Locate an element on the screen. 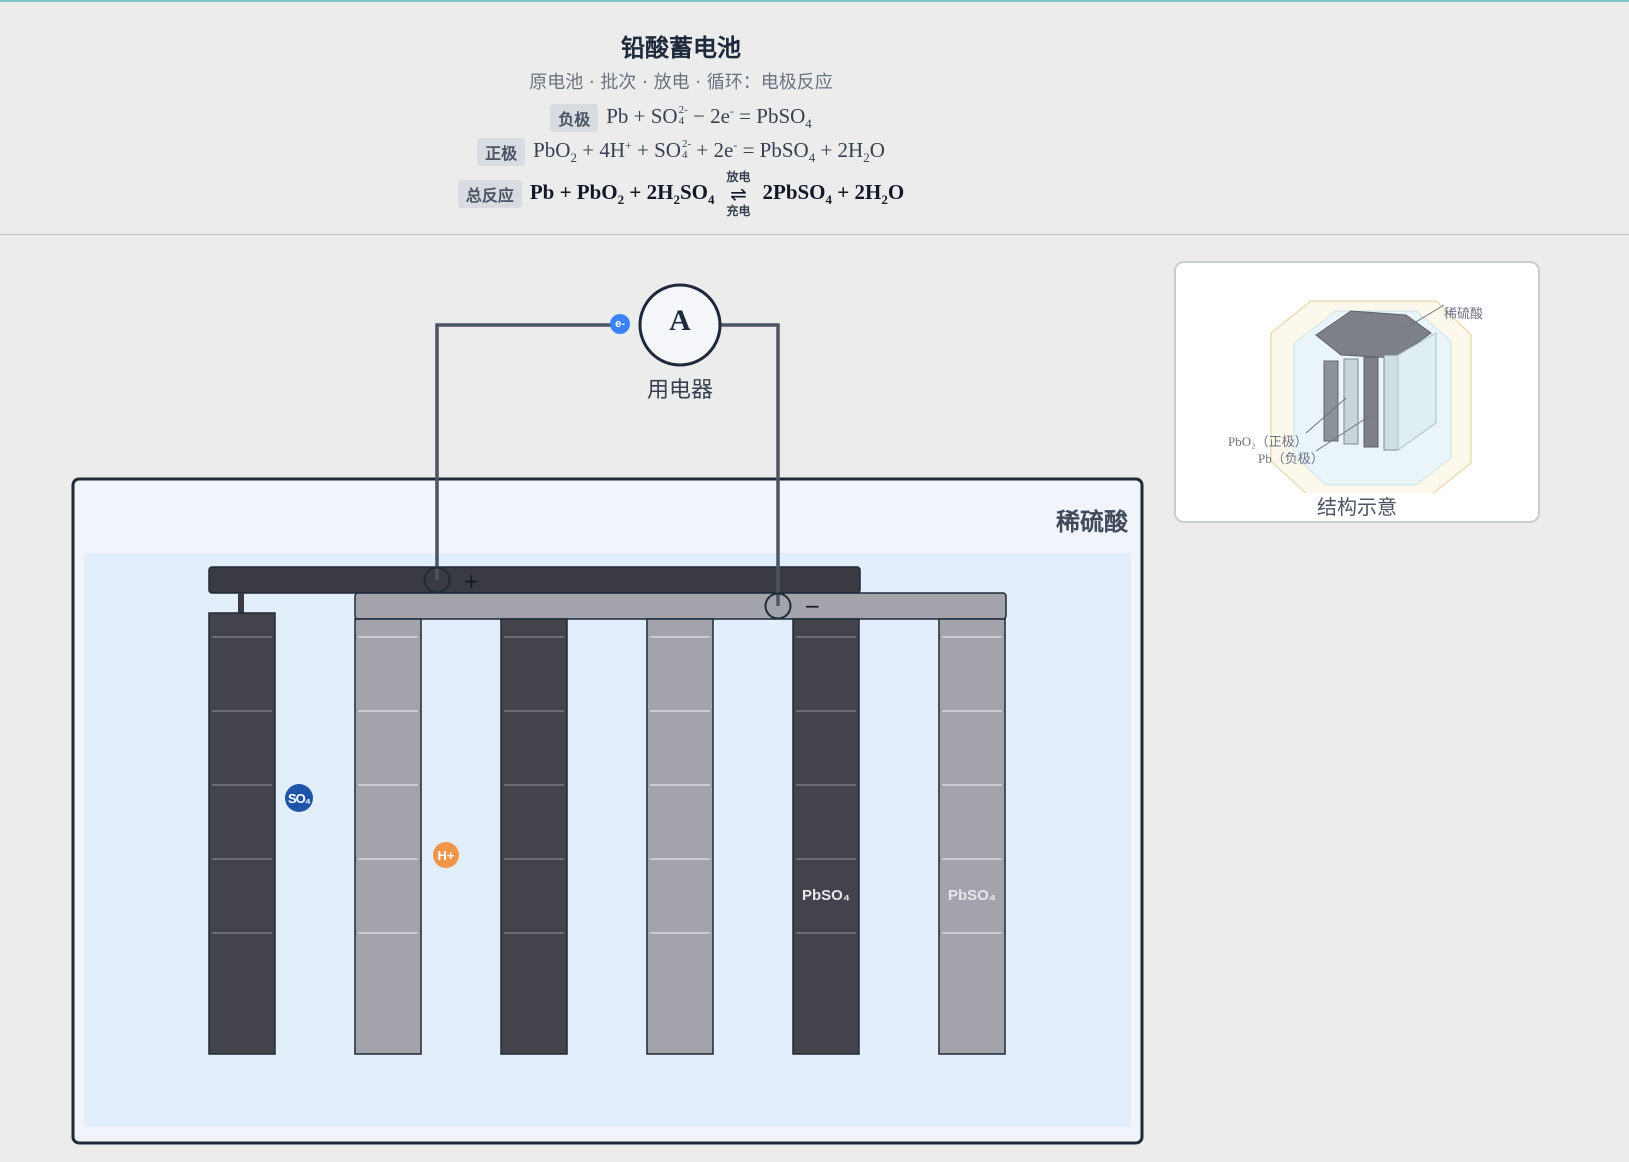 The width and height of the screenshot is (1629, 1162). pbso4-label-1: PbSO₄ is located at coordinates (826, 895).